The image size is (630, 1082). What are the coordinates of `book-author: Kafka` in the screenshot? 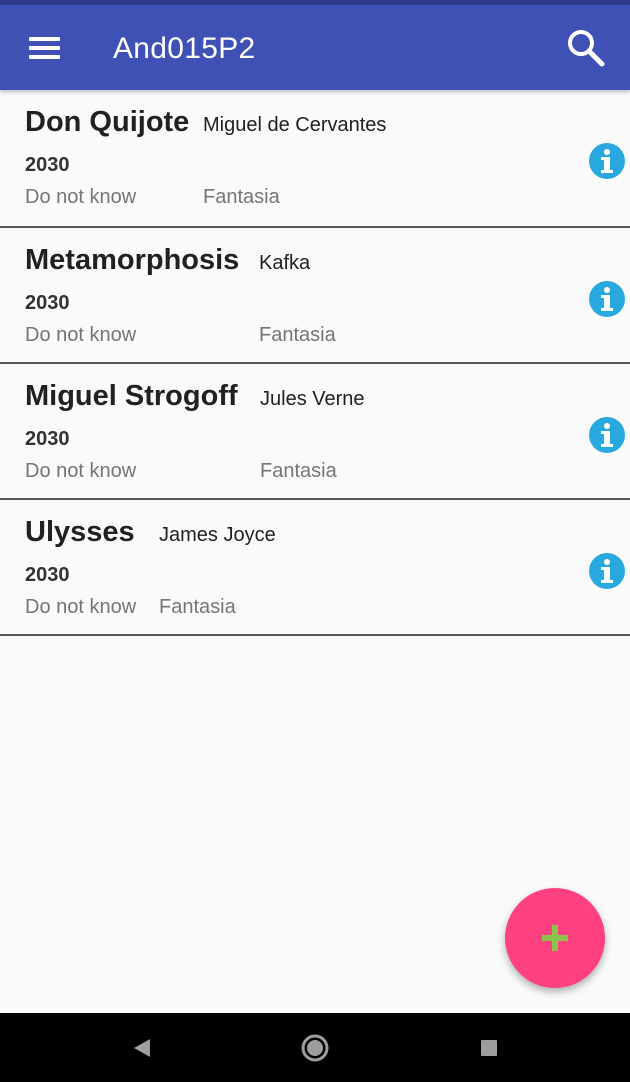 It's located at (285, 263).